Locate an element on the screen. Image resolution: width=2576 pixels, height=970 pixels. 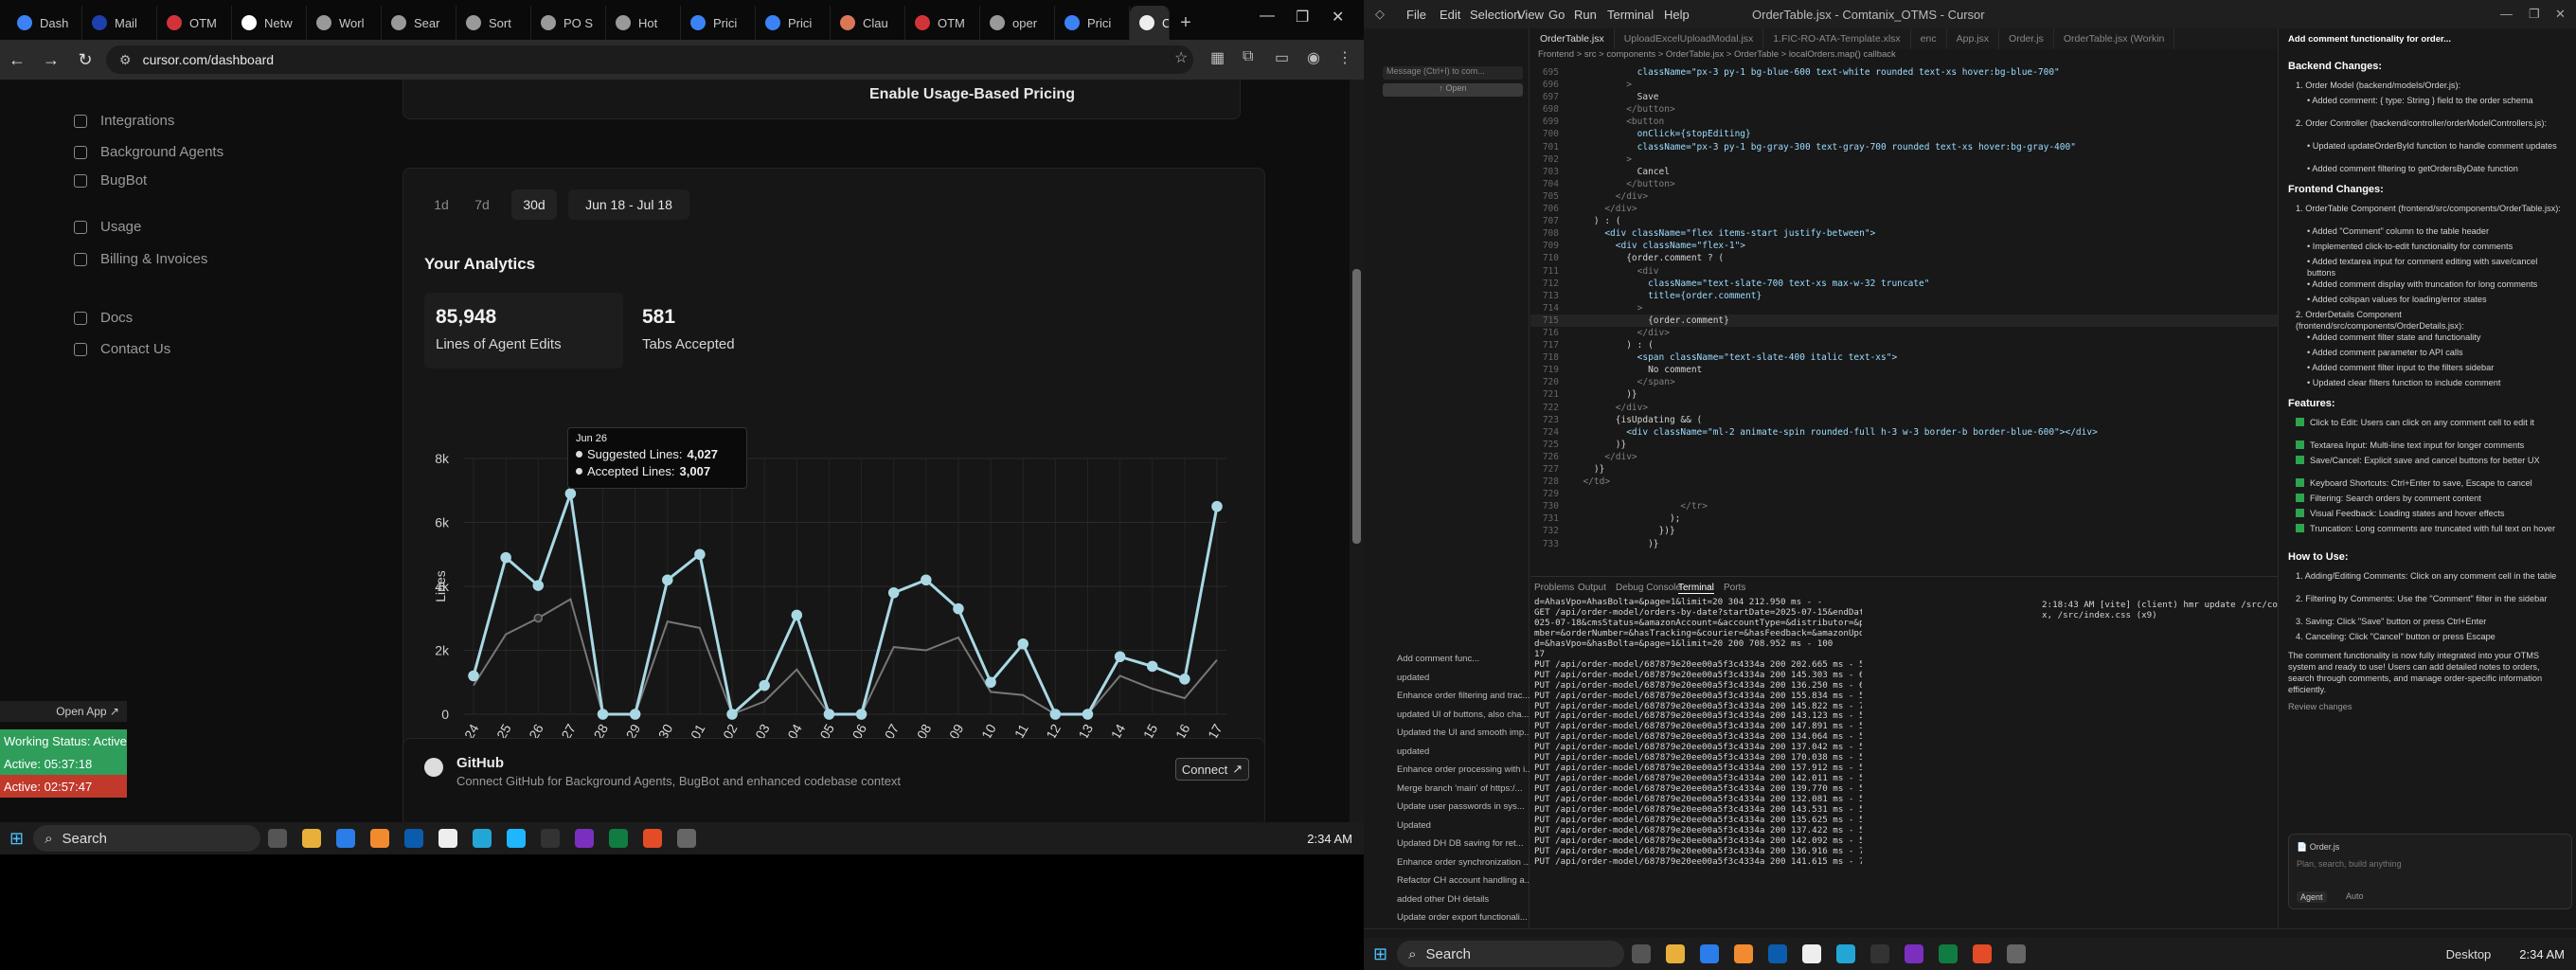
model-selector: Auto is located at coordinates (2355, 896).